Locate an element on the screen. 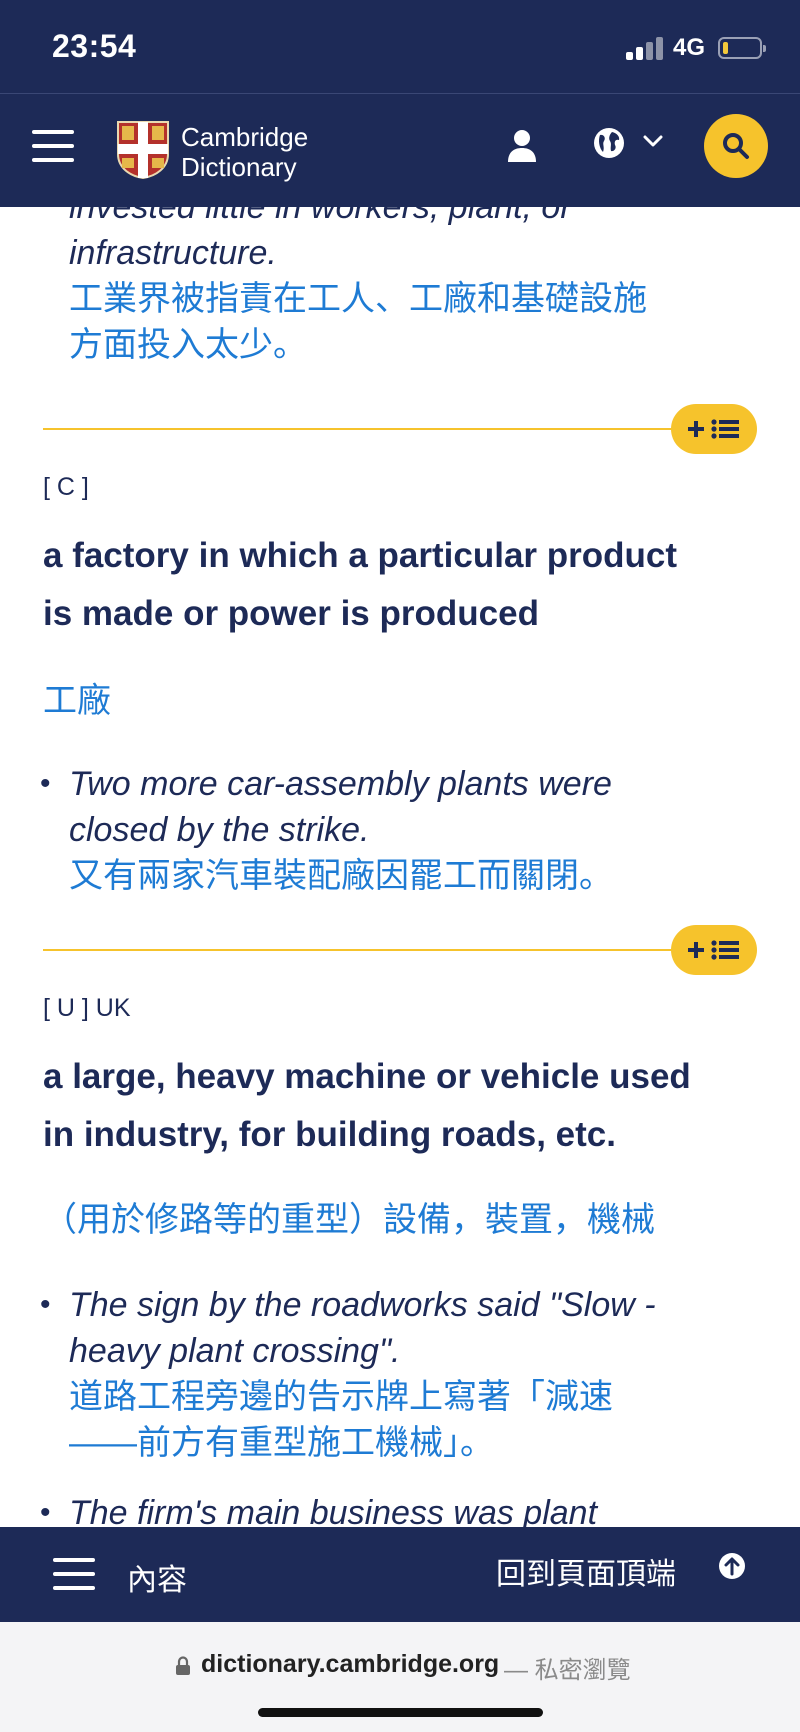  example-sentence-line: The firm's main business was plant is located at coordinates (333, 1510).